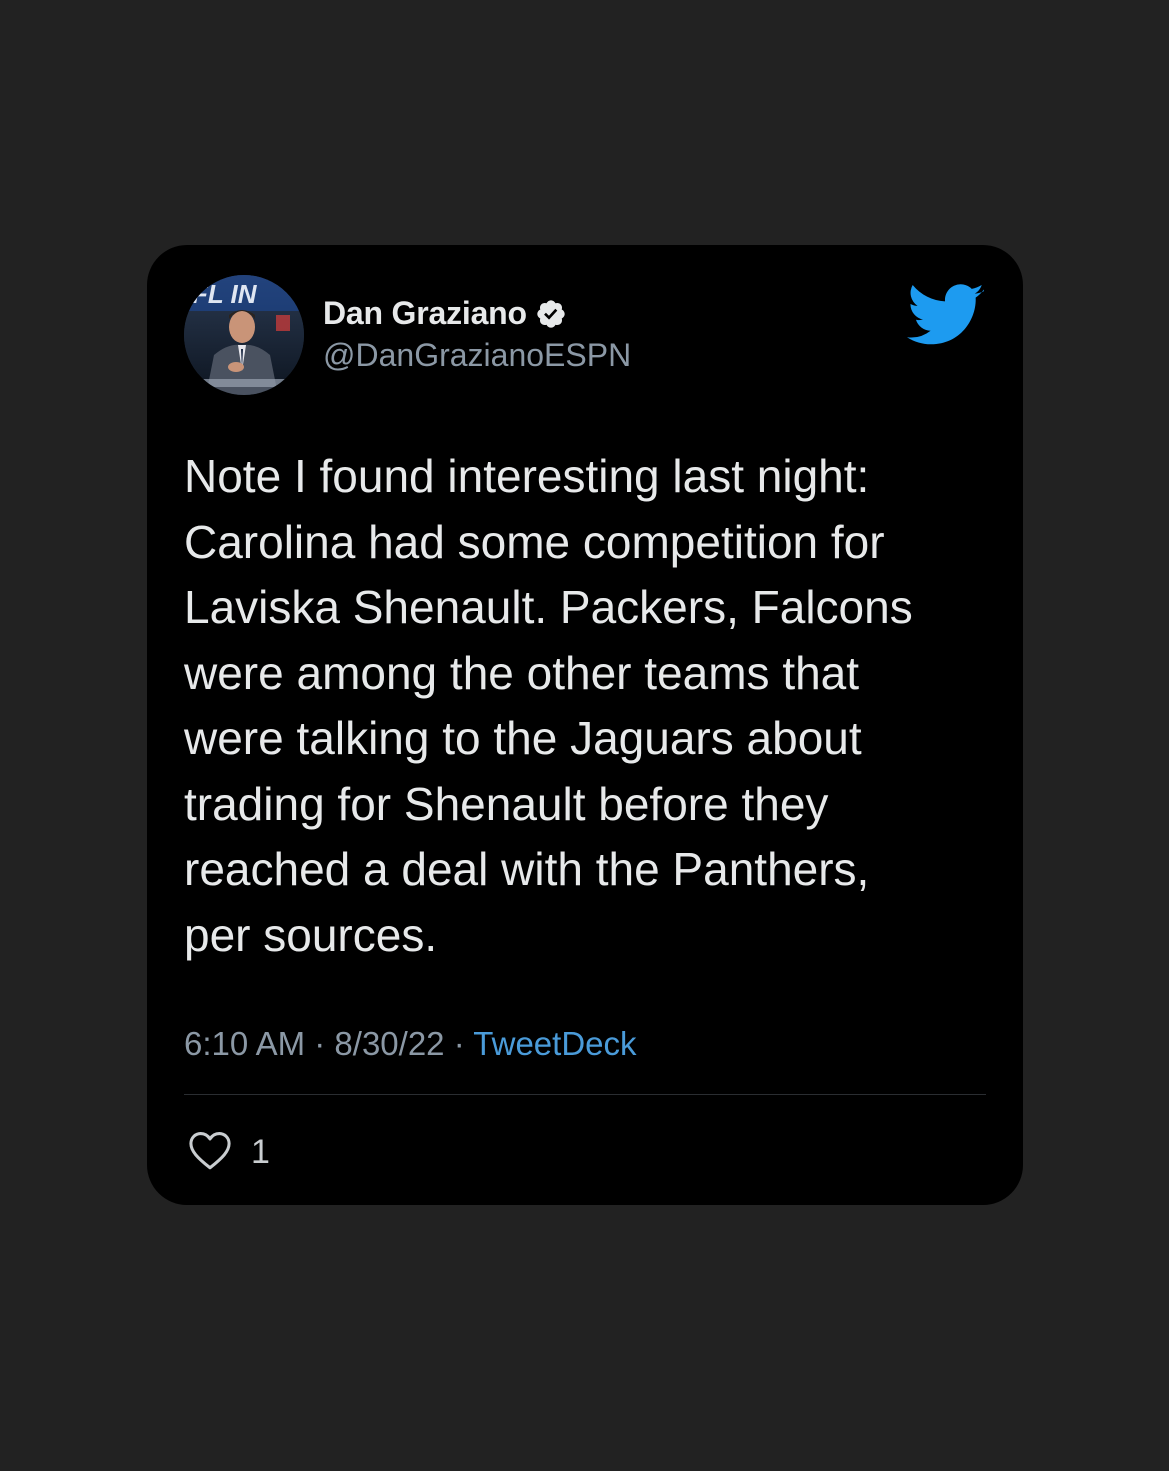 The image size is (1169, 1471). I want to click on divider, so click(585, 1094).